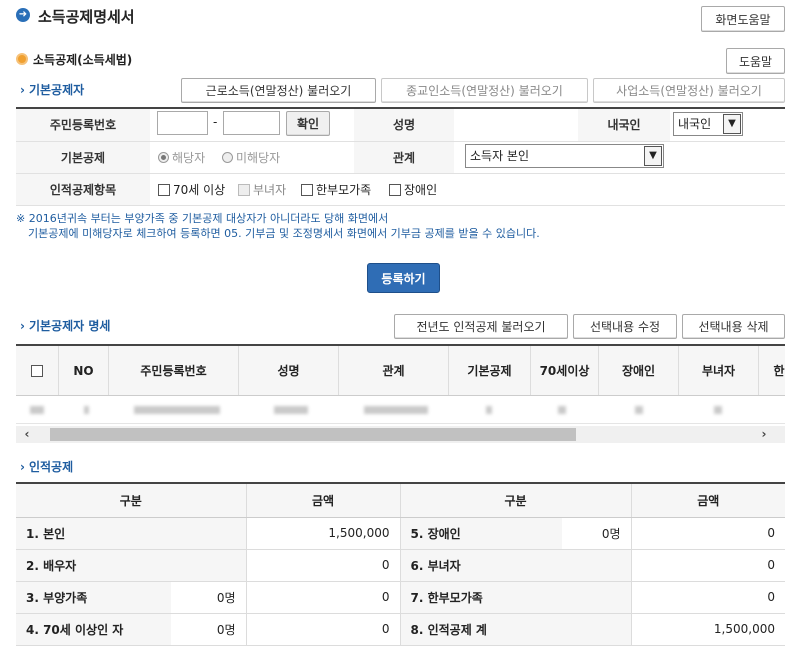 This screenshot has width=793, height=654. I want to click on scrollbar-thumb, so click(313, 434).